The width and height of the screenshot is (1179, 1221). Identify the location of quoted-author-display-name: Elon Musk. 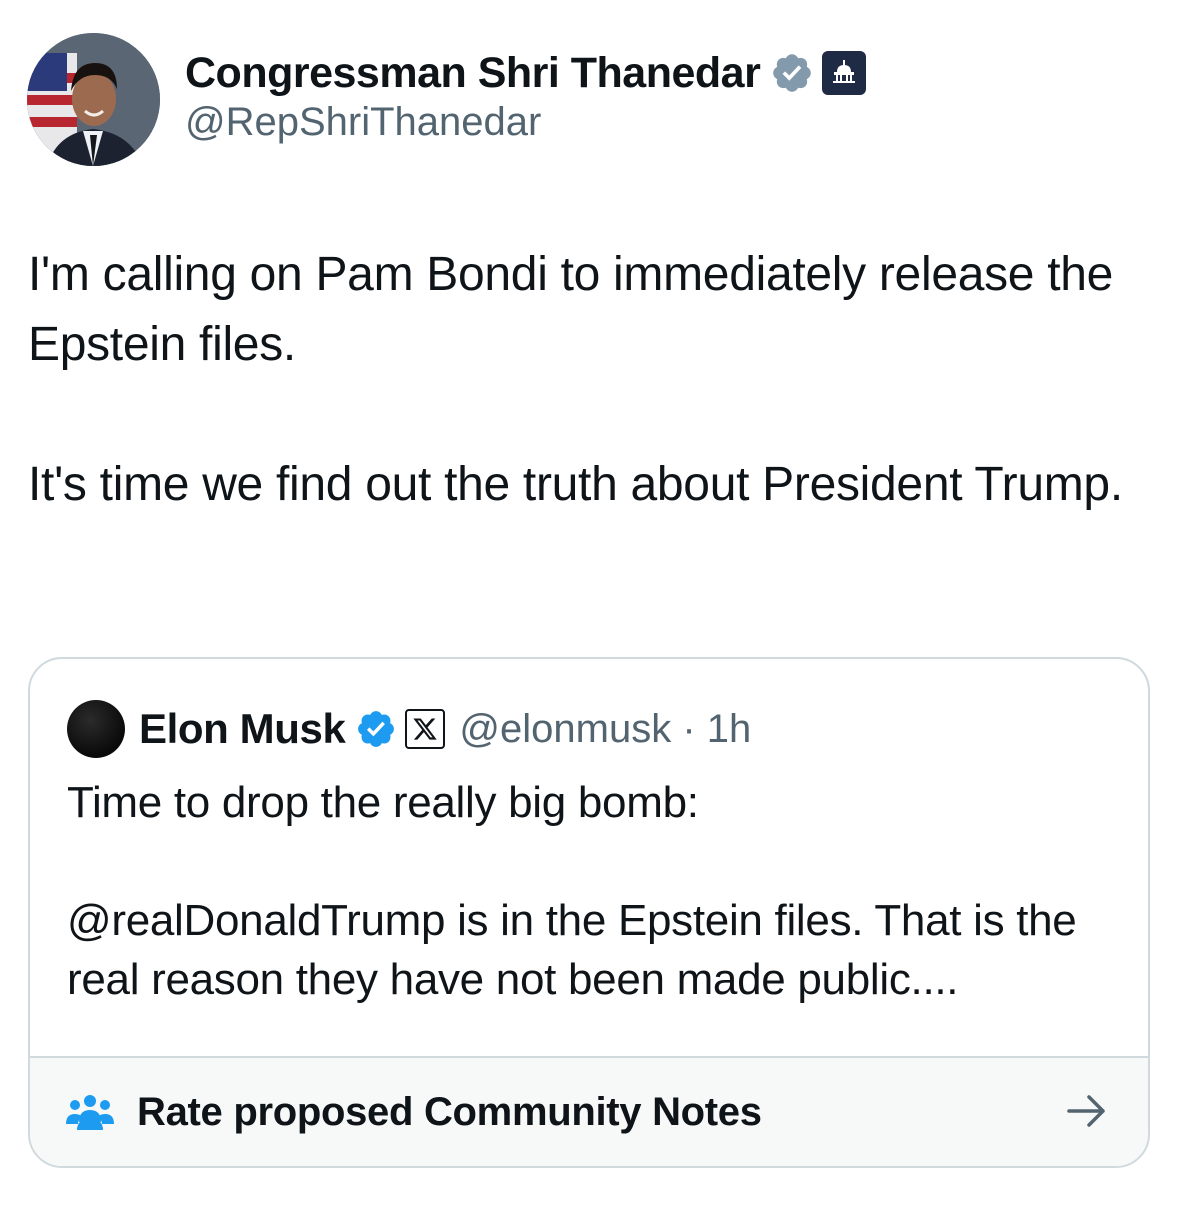
(242, 729).